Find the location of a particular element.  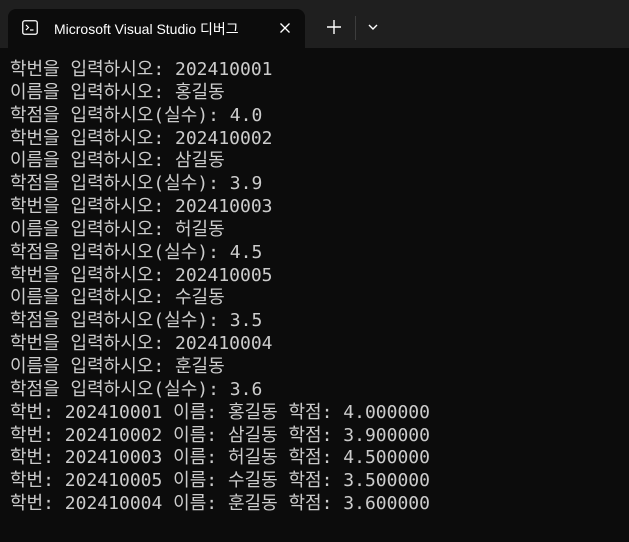

console-line: 학번을 입력하시오: 202410005 is located at coordinates (141, 275).